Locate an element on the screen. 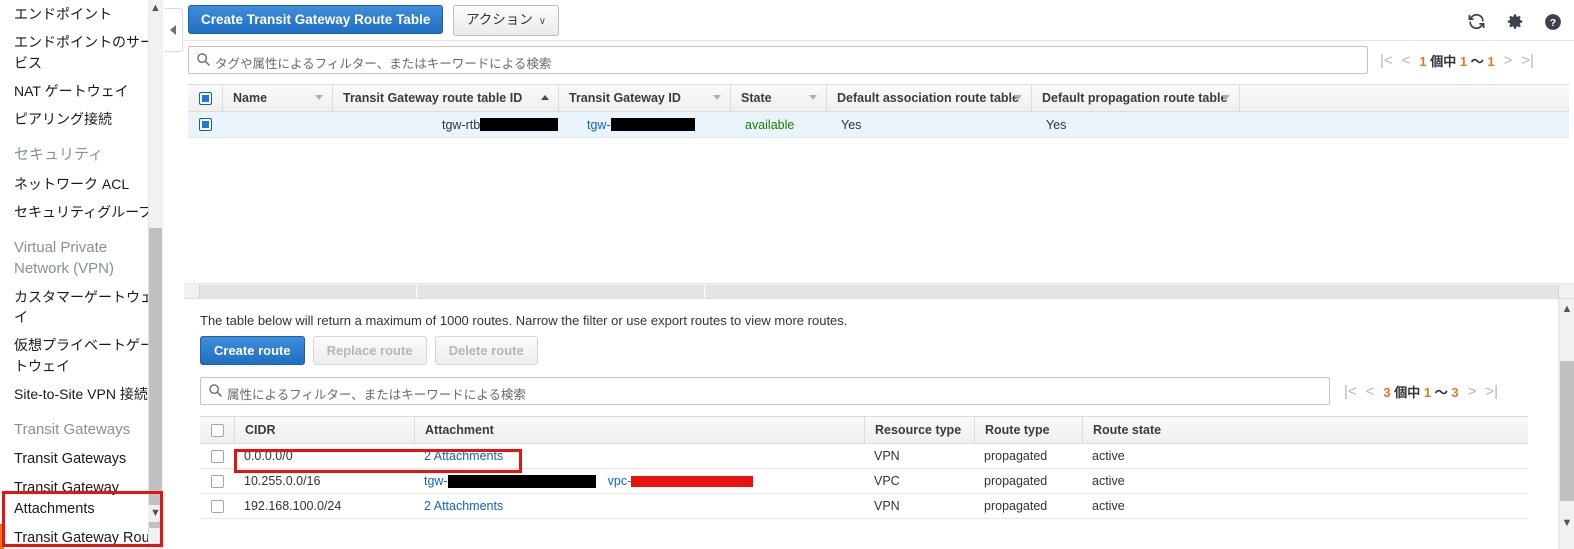  column-label: Transit Gateway route table ID is located at coordinates (433, 98).